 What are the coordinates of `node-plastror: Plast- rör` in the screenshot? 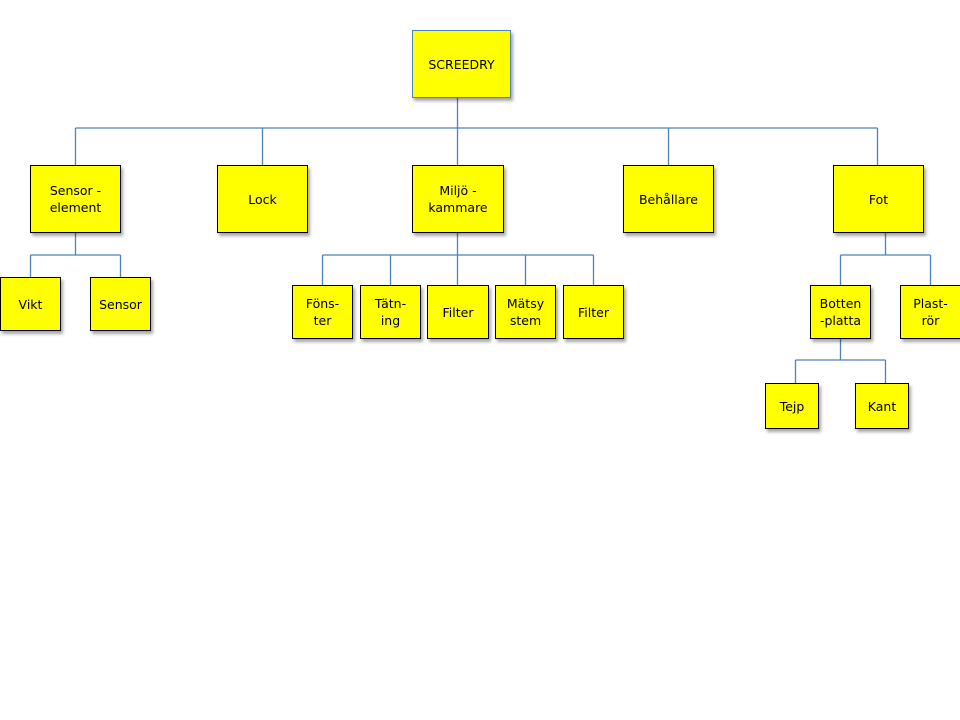 It's located at (930, 312).